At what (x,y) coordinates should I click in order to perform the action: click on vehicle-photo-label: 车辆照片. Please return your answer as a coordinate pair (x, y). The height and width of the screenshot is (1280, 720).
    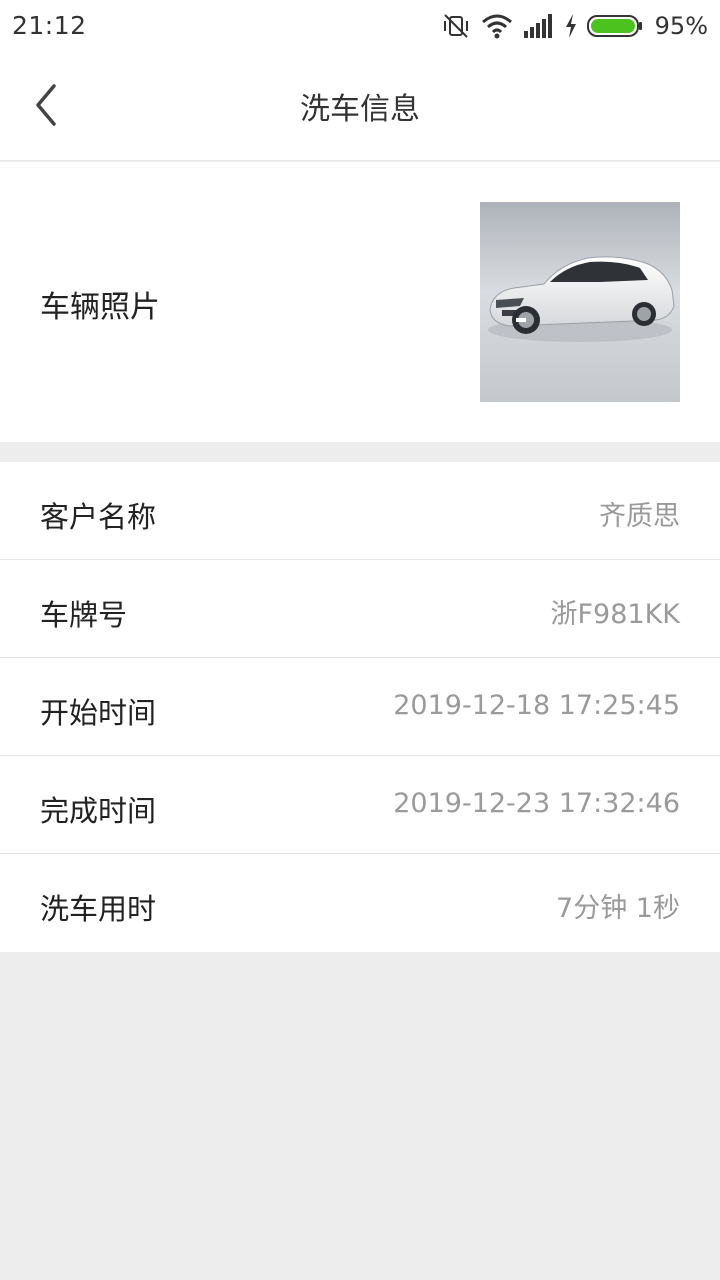
    Looking at the image, I should click on (100, 307).